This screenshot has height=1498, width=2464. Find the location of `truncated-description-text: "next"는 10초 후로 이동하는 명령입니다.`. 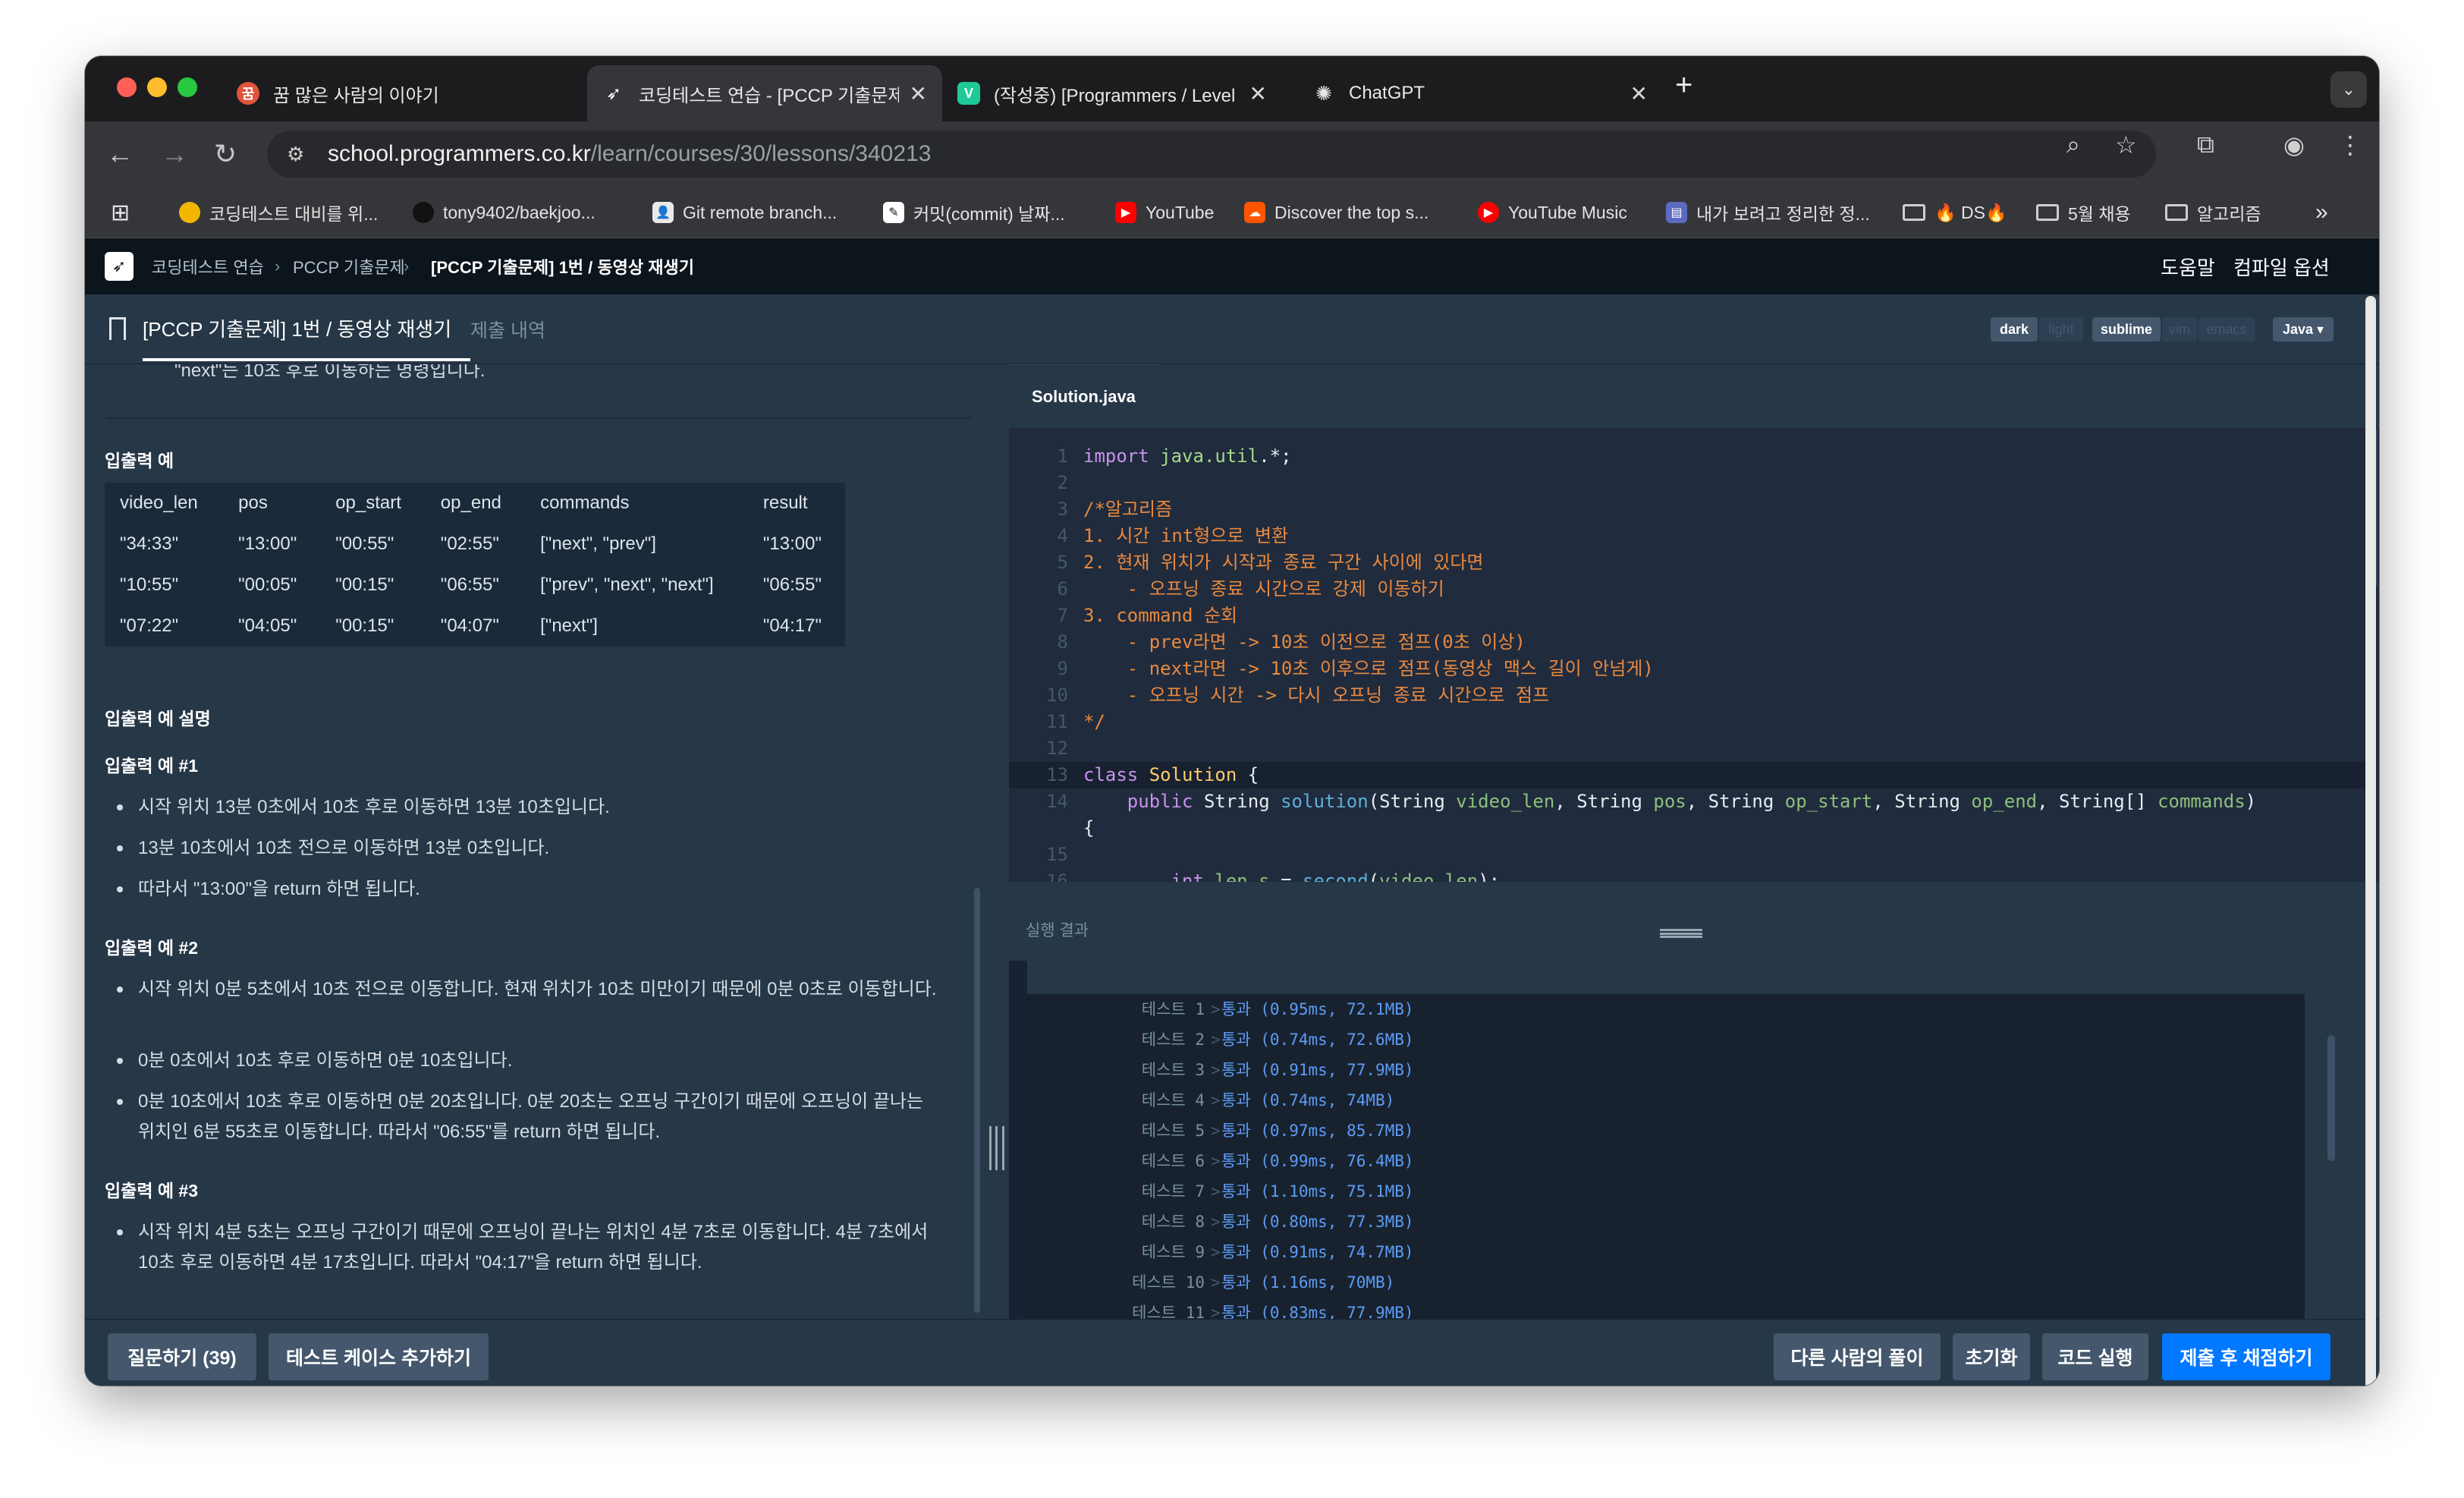

truncated-description-text: "next"는 10초 후로 이동하는 명령입니다. is located at coordinates (330, 372).